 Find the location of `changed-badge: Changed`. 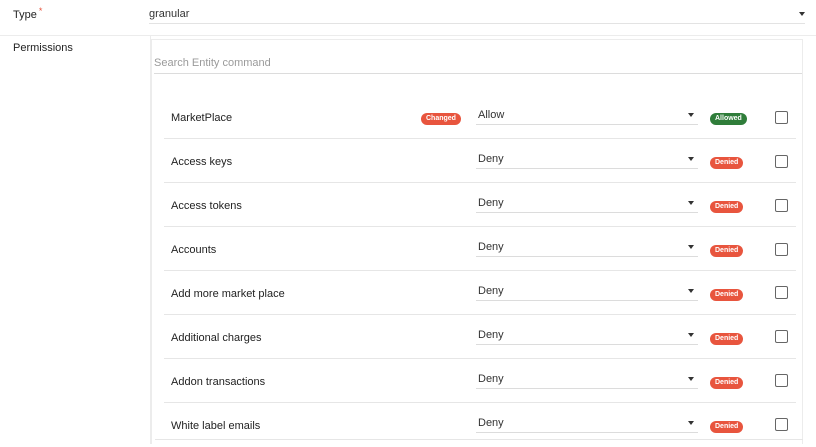

changed-badge: Changed is located at coordinates (441, 119).